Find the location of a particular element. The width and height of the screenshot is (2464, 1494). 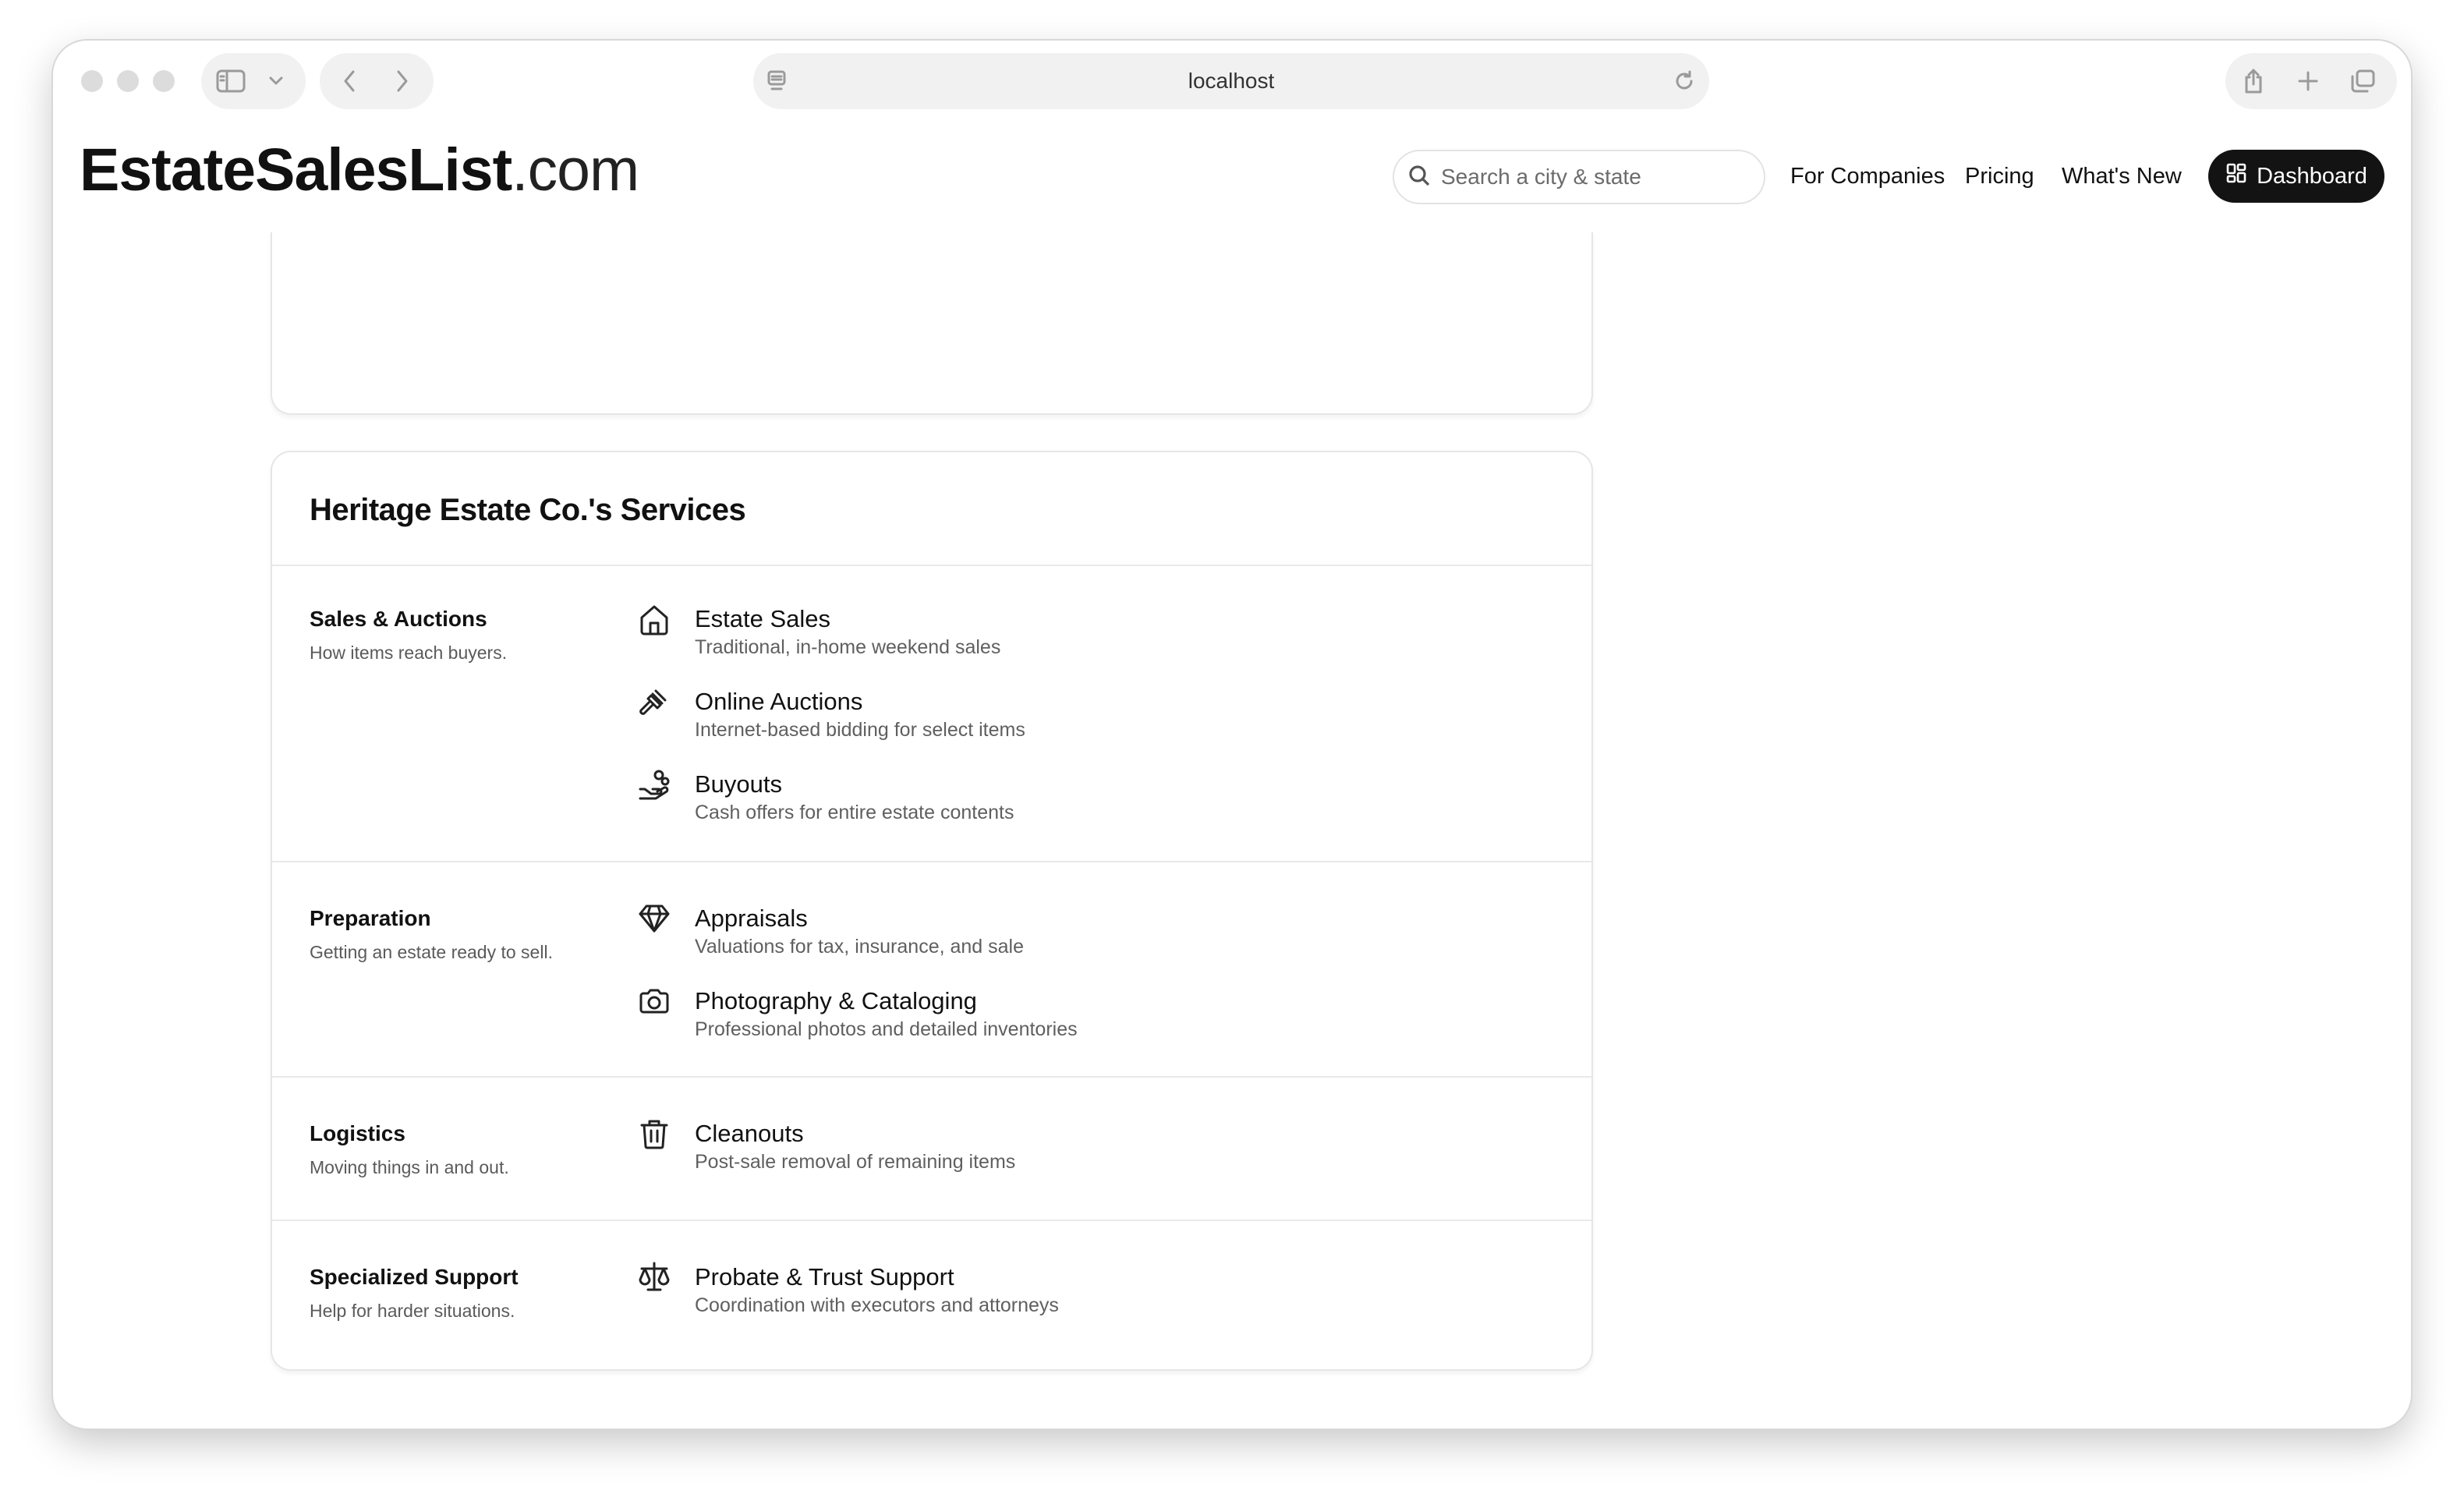

trash-icon is located at coordinates (654, 1134).